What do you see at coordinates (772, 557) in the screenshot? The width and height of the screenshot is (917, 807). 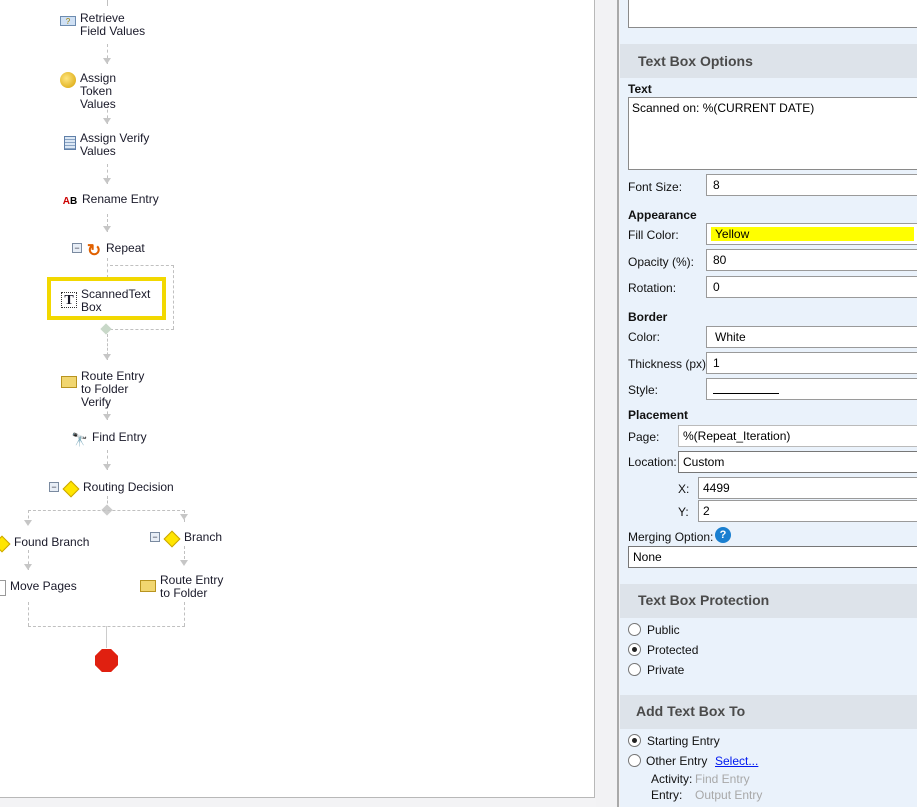 I see `merging-option-select: None` at bounding box center [772, 557].